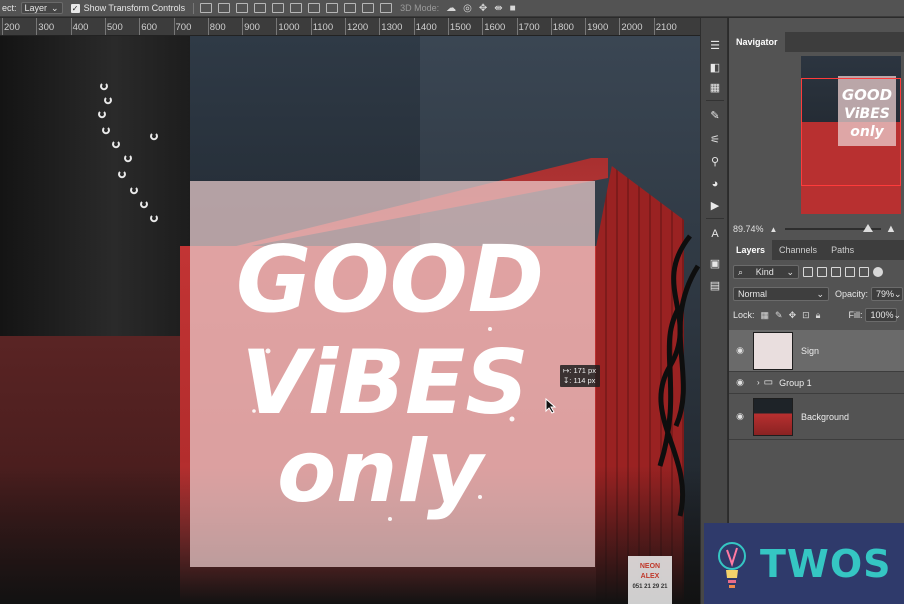 The image size is (904, 604). What do you see at coordinates (715, 140) in the screenshot?
I see `brush-settings-icon: ⚟` at bounding box center [715, 140].